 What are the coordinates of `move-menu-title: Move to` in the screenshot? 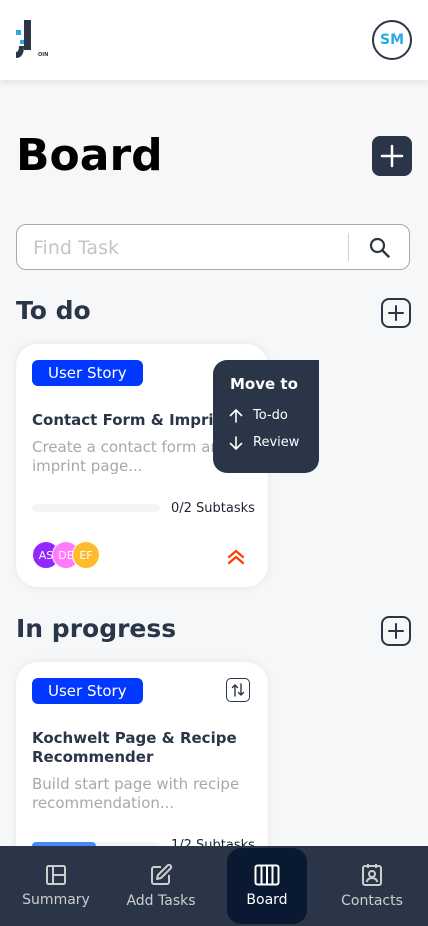 It's located at (264, 384).